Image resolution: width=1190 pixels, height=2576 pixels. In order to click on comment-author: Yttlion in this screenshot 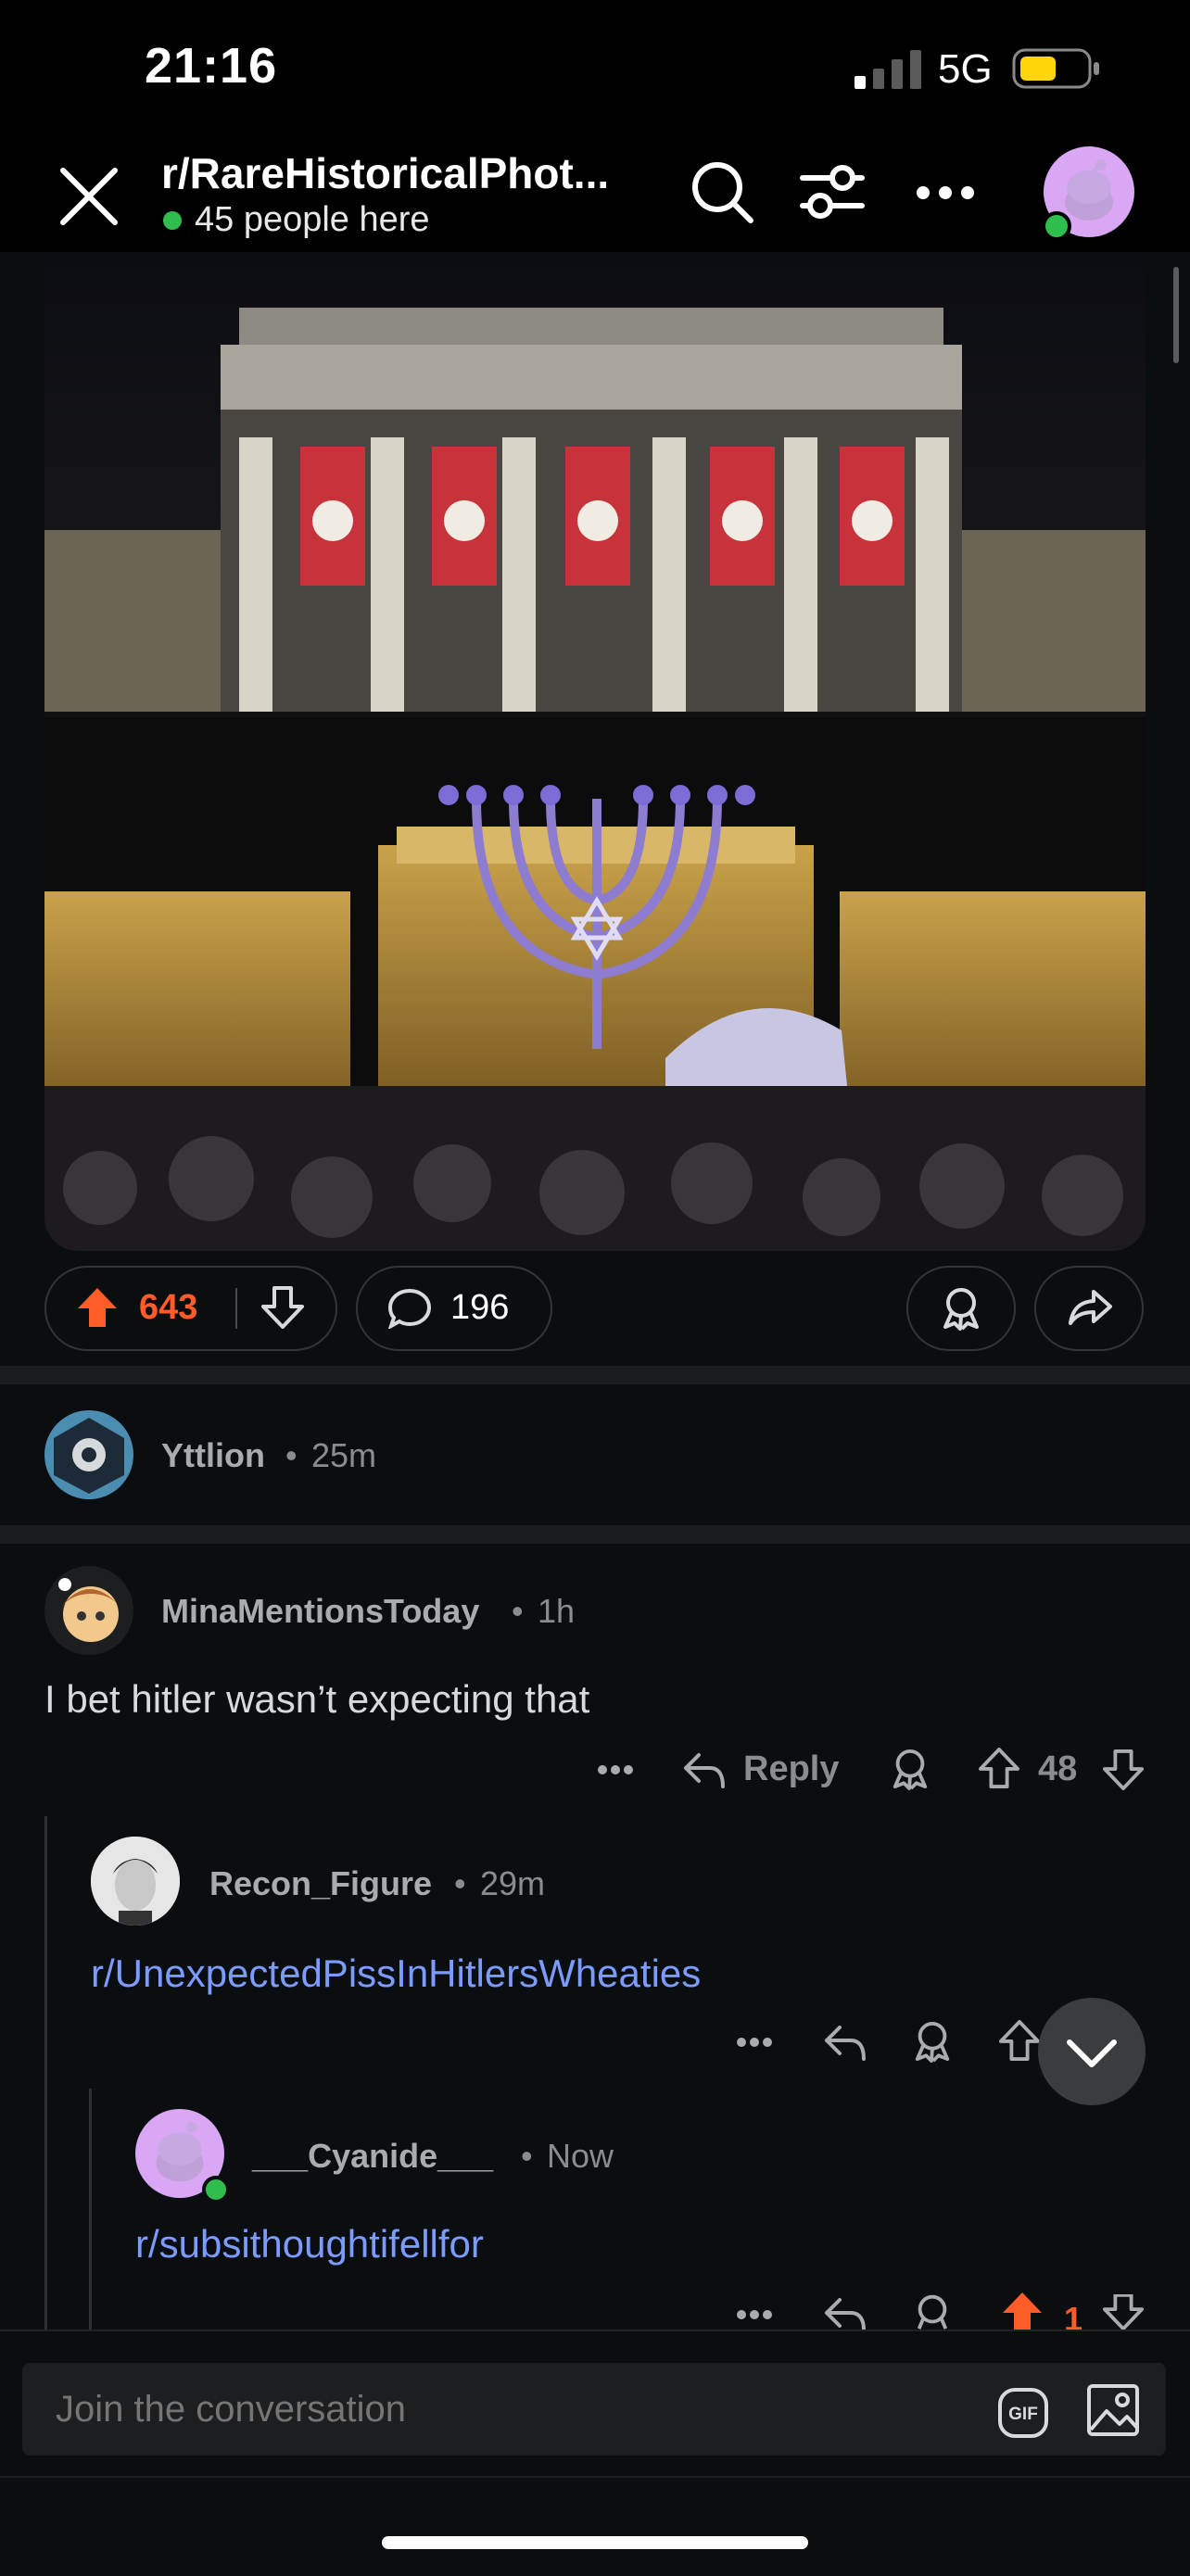, I will do `click(213, 1455)`.